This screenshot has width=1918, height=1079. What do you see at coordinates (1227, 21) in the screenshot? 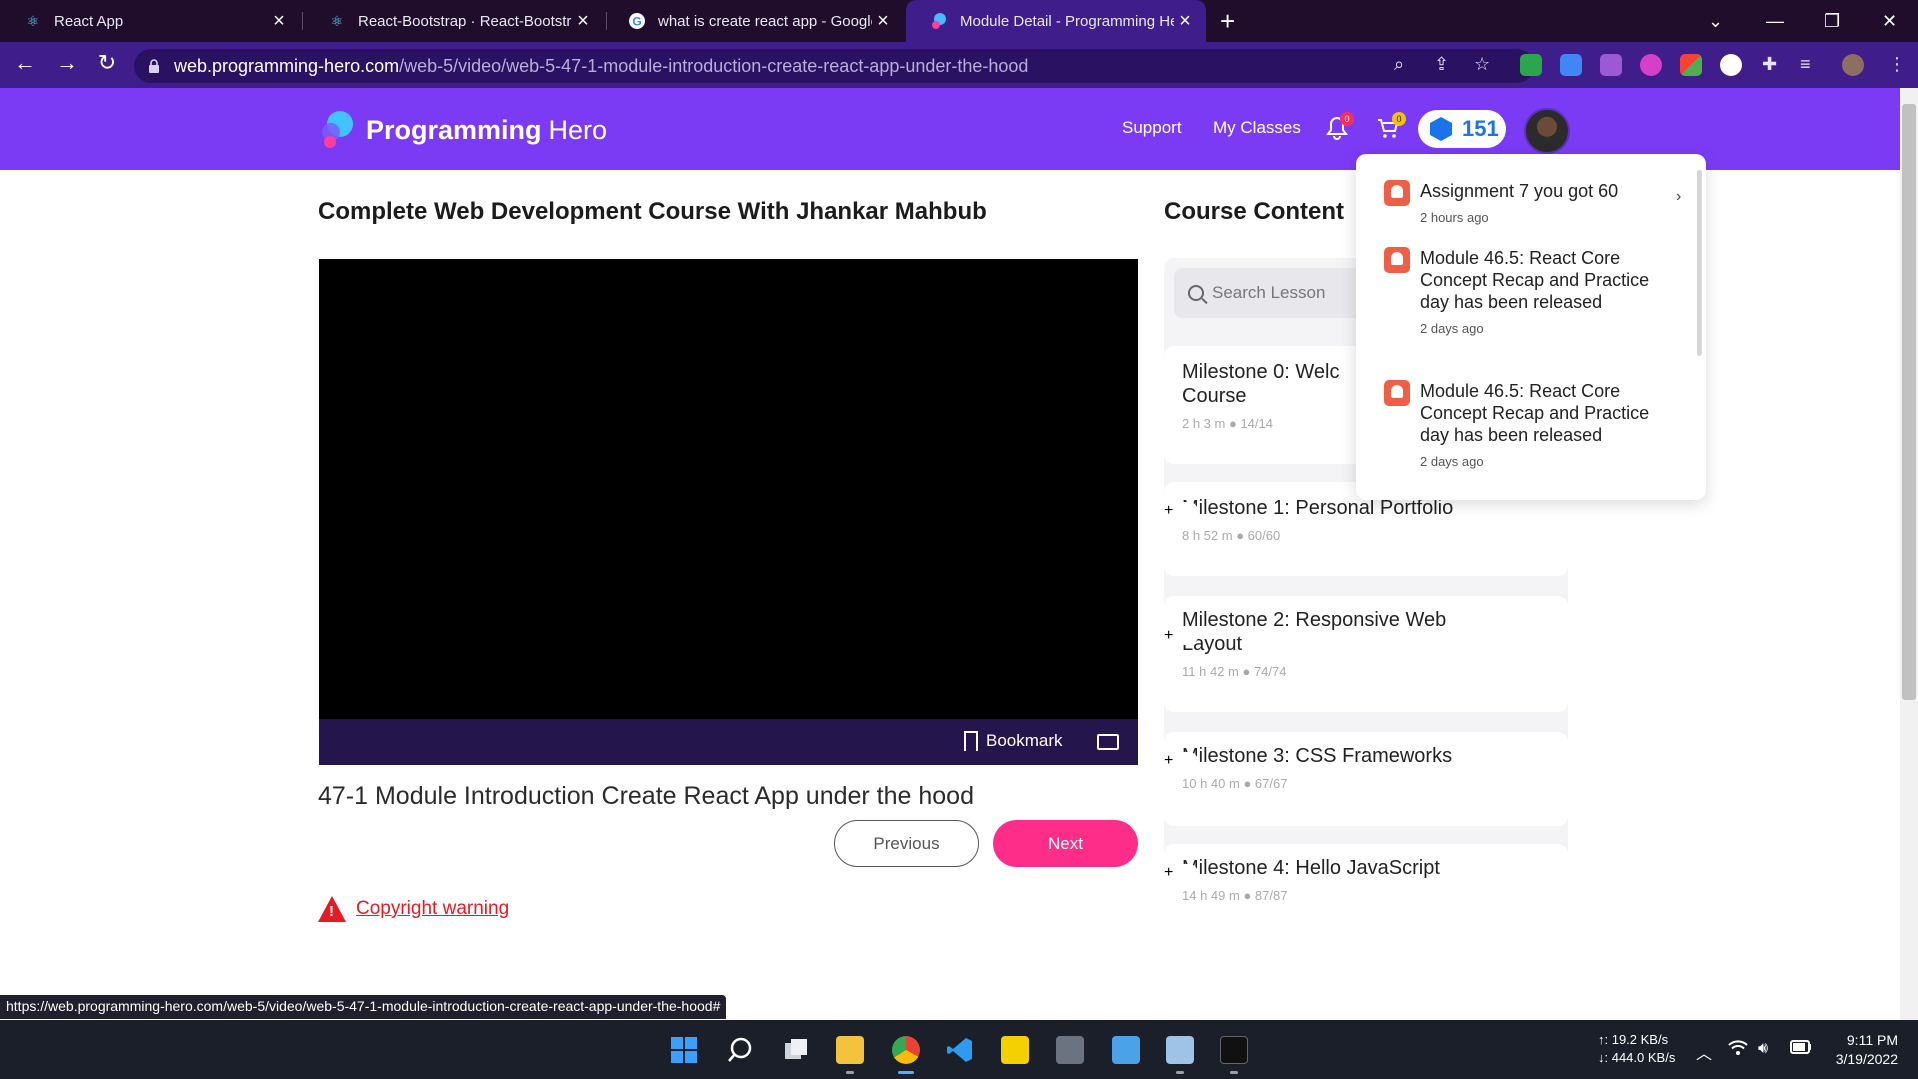
I see `new-tab-button: +` at bounding box center [1227, 21].